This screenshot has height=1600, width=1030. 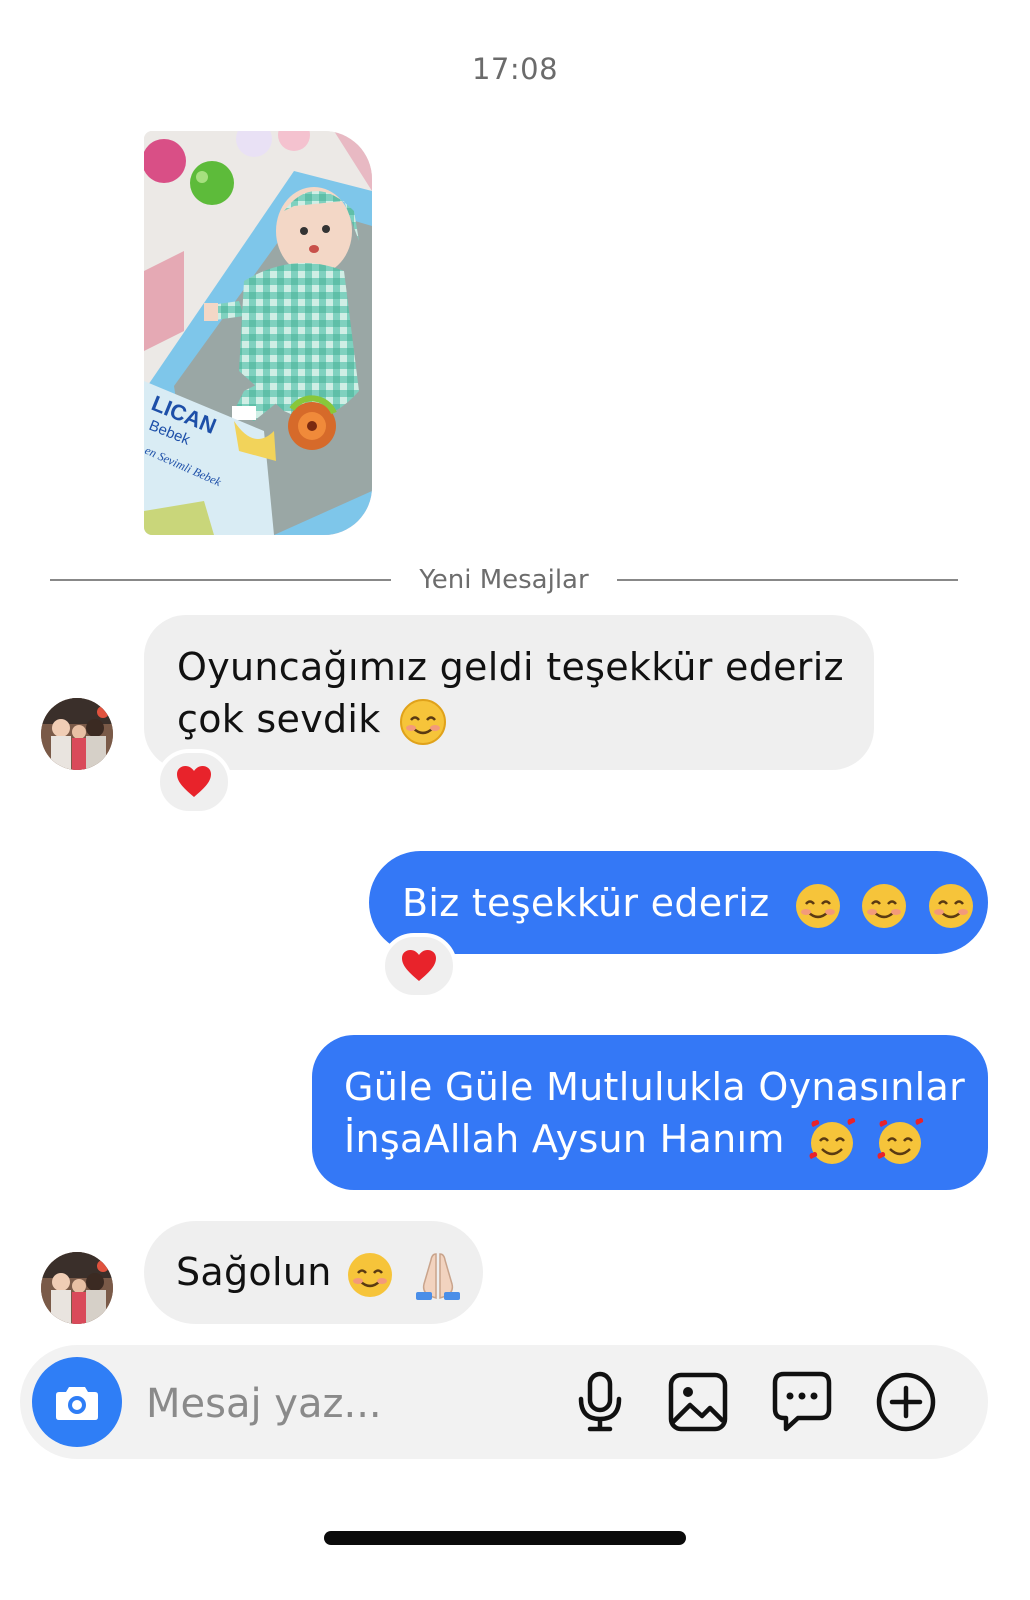 I want to click on camera-icon, so click(x=77, y=1403).